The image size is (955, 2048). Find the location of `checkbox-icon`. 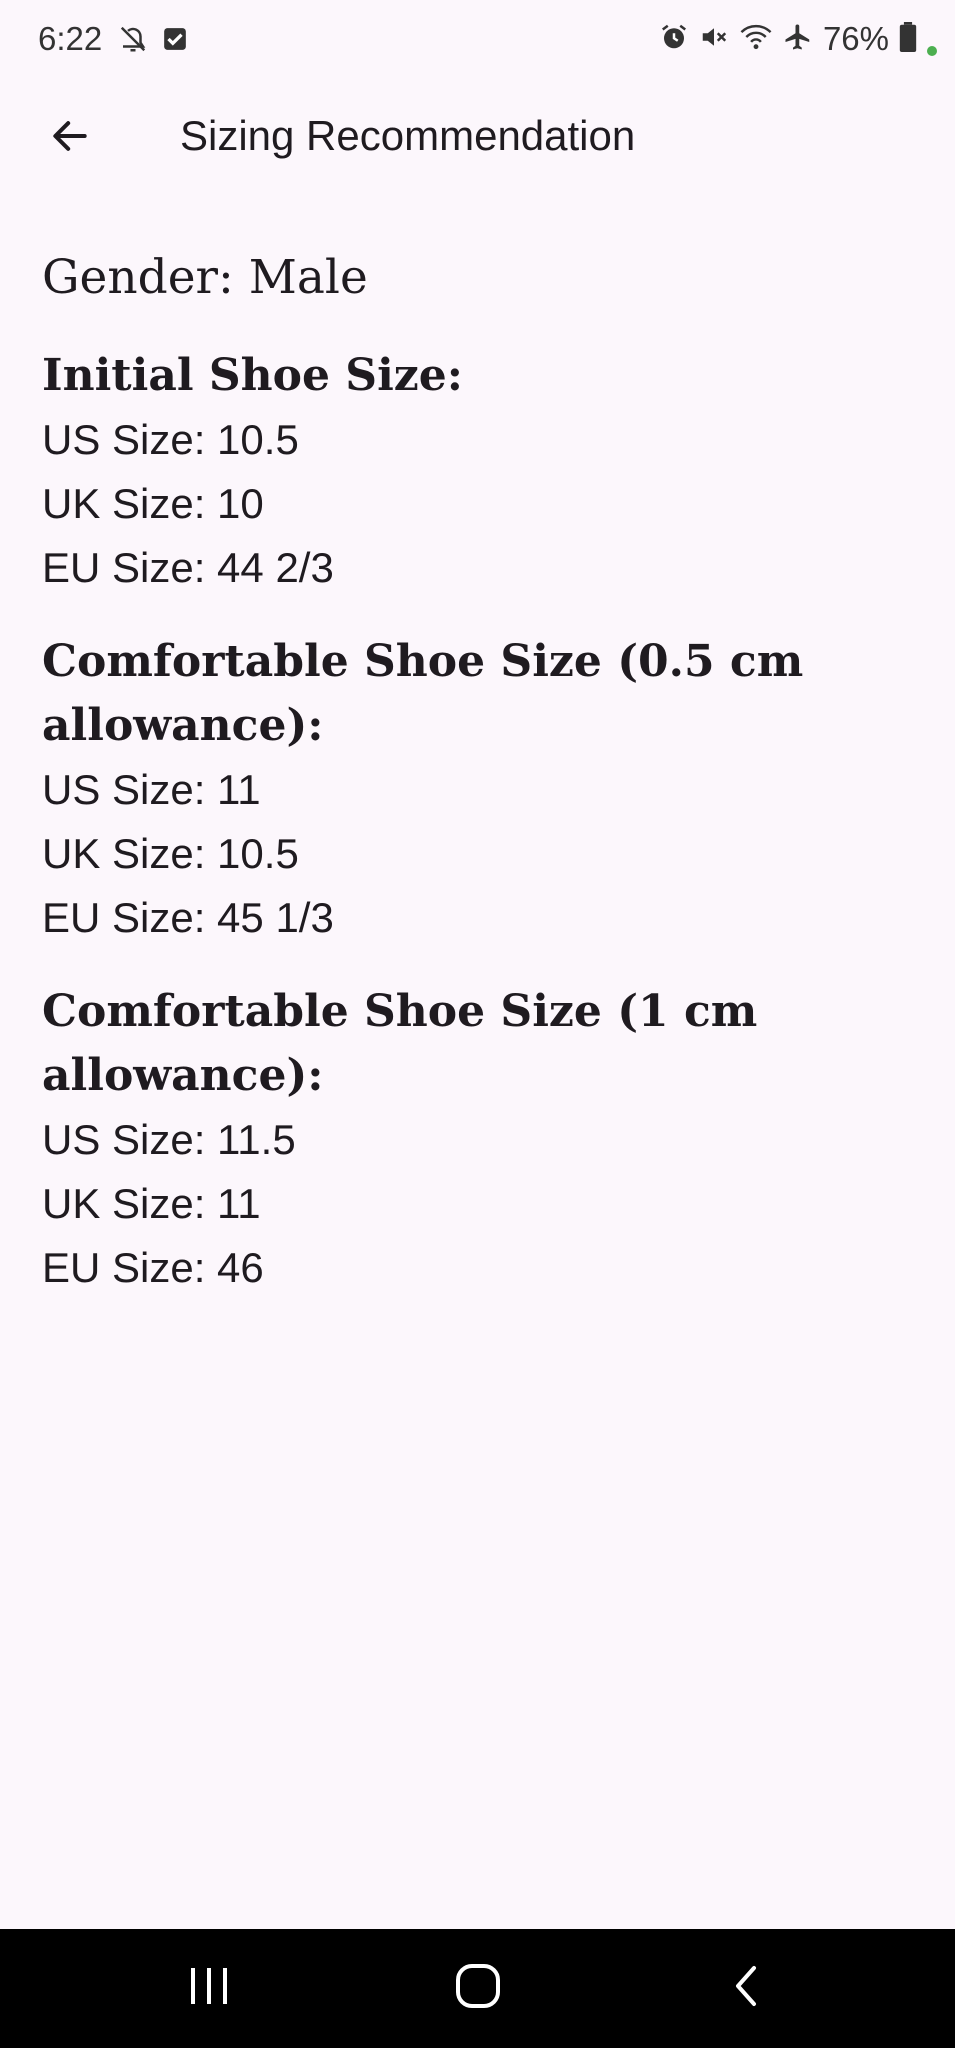

checkbox-icon is located at coordinates (175, 41).